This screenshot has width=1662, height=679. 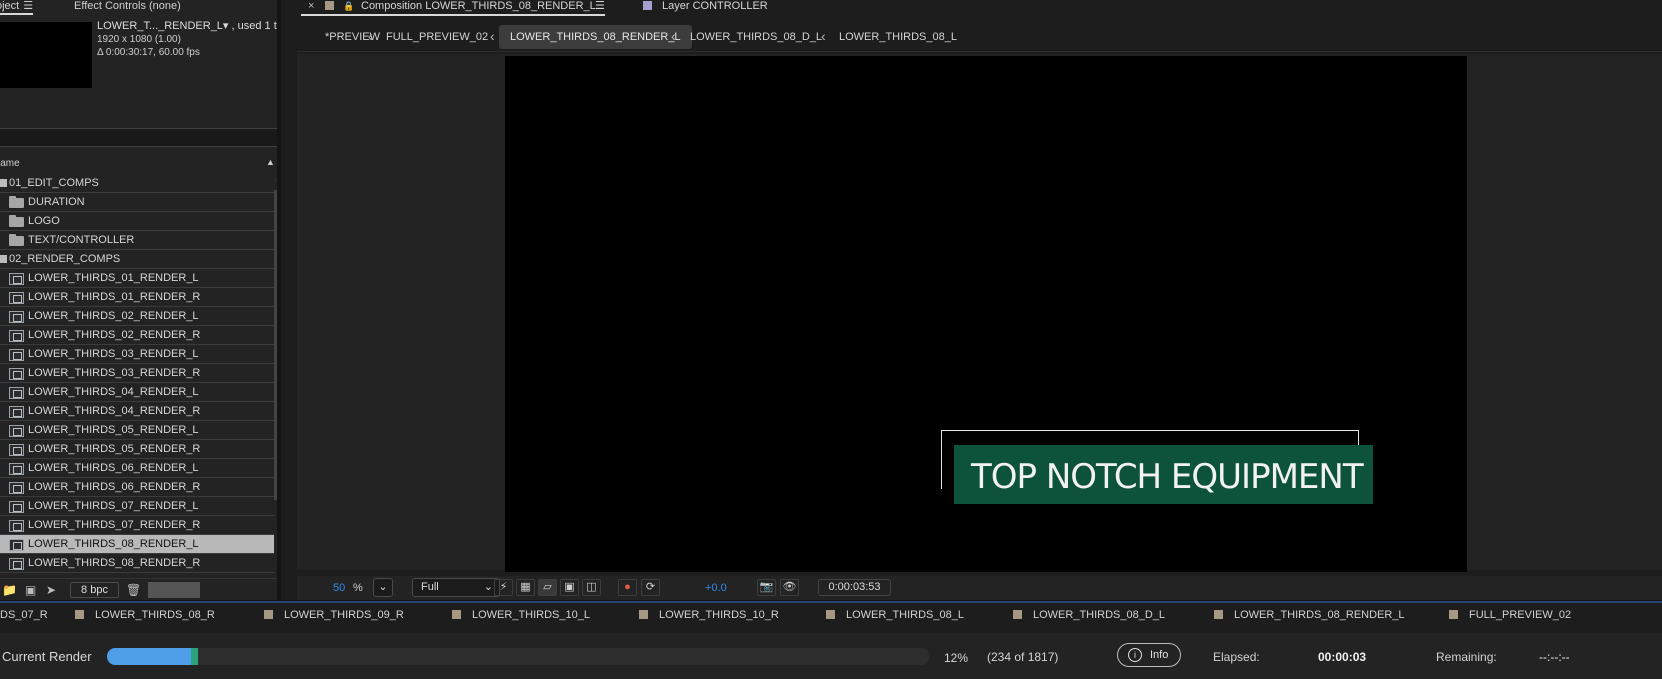 What do you see at coordinates (155, 615) in the screenshot?
I see `render-queue-tab: LOWER_THIRDS_08_R` at bounding box center [155, 615].